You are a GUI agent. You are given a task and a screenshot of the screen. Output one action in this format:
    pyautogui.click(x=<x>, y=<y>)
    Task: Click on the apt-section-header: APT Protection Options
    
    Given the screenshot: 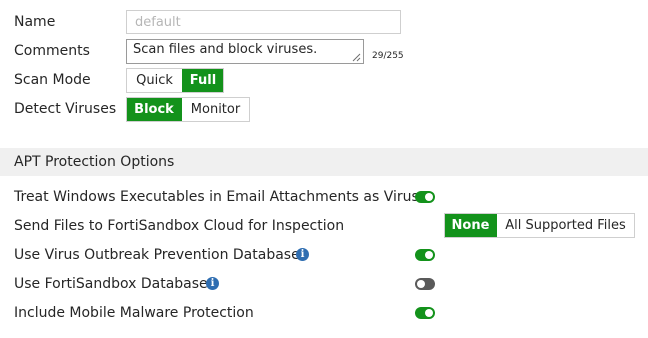 What is the action you would take?
    pyautogui.click(x=324, y=162)
    